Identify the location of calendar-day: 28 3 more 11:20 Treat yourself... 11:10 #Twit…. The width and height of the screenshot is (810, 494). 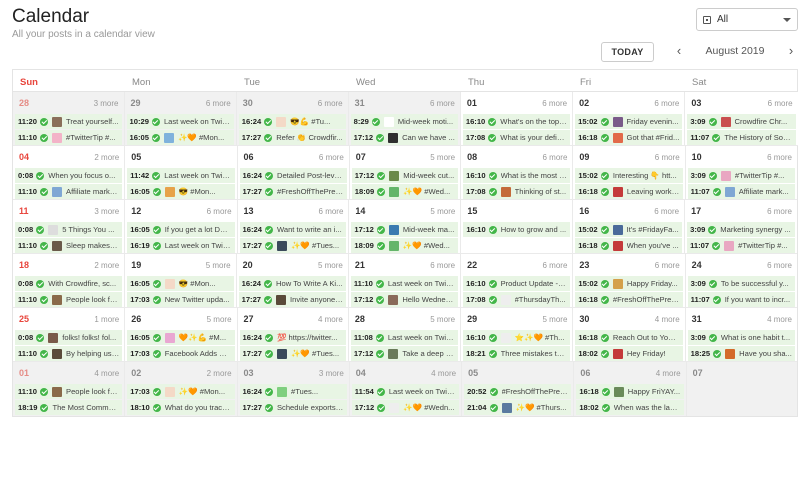
(69, 119).